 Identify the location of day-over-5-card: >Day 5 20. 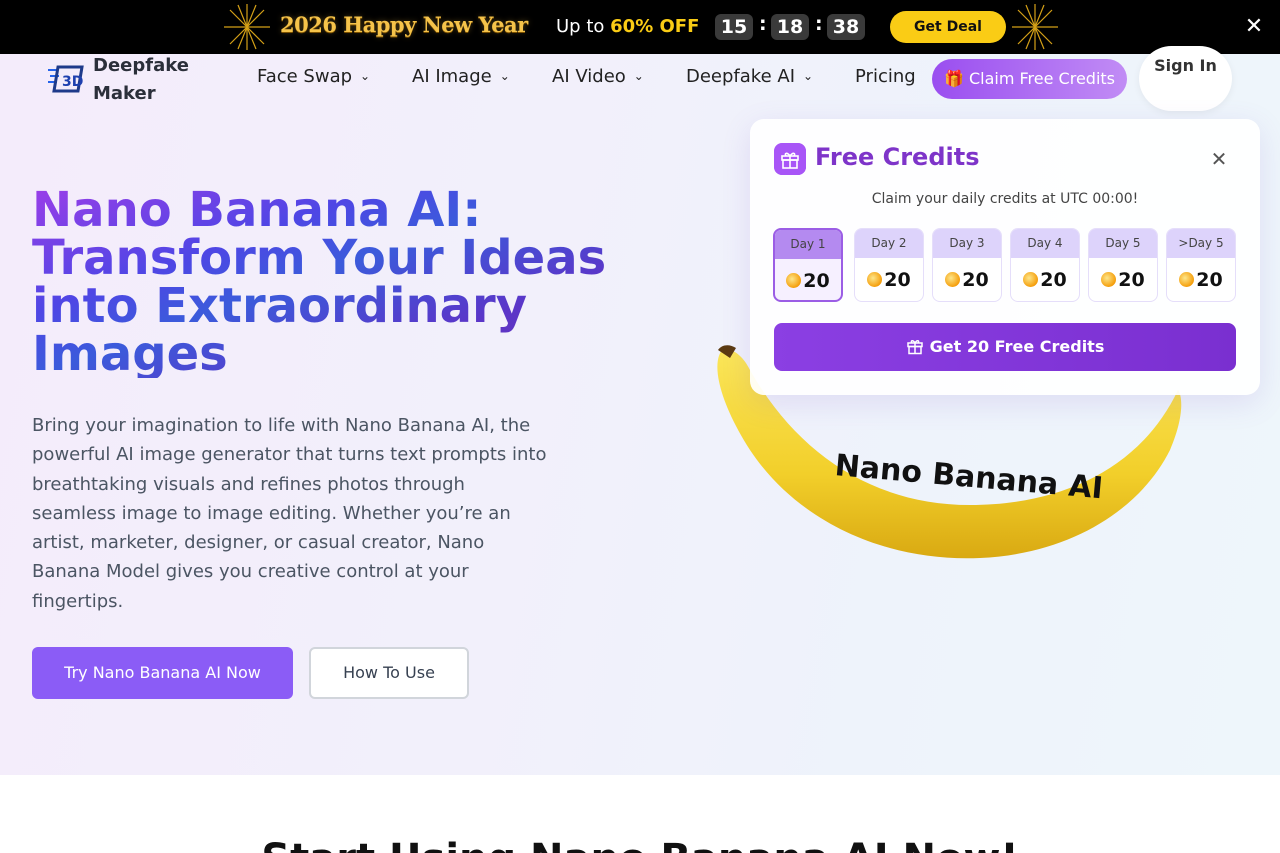
(1201, 265).